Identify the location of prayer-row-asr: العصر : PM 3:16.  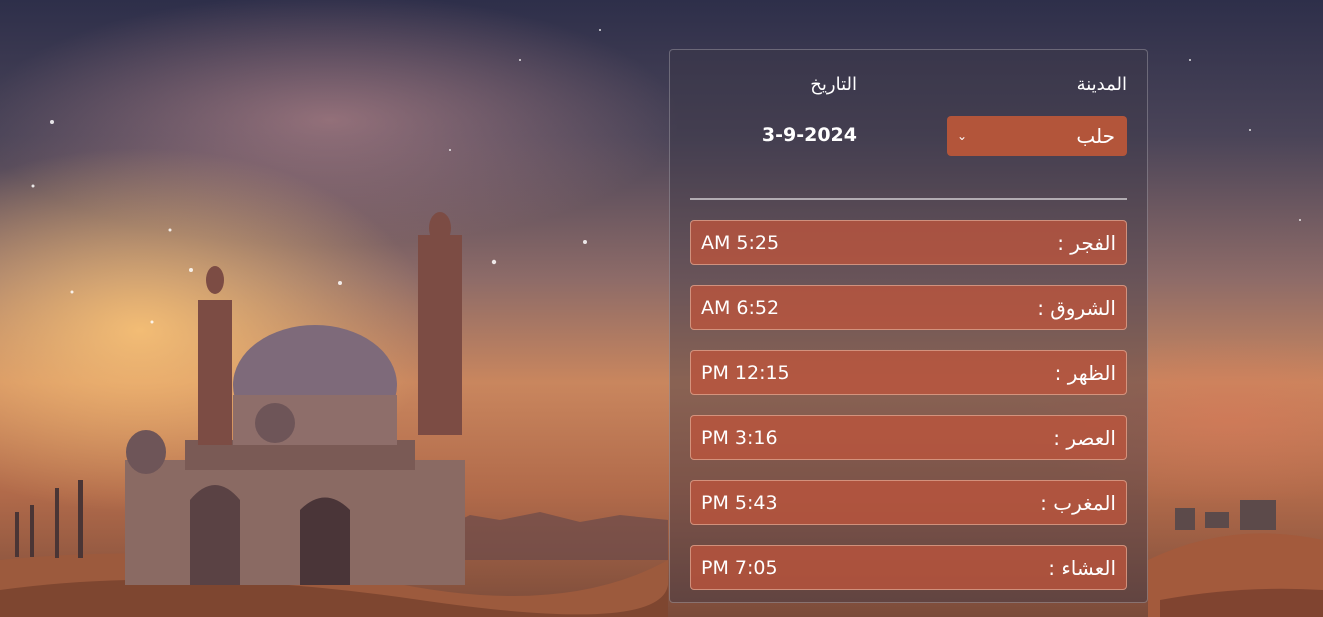
(908, 437).